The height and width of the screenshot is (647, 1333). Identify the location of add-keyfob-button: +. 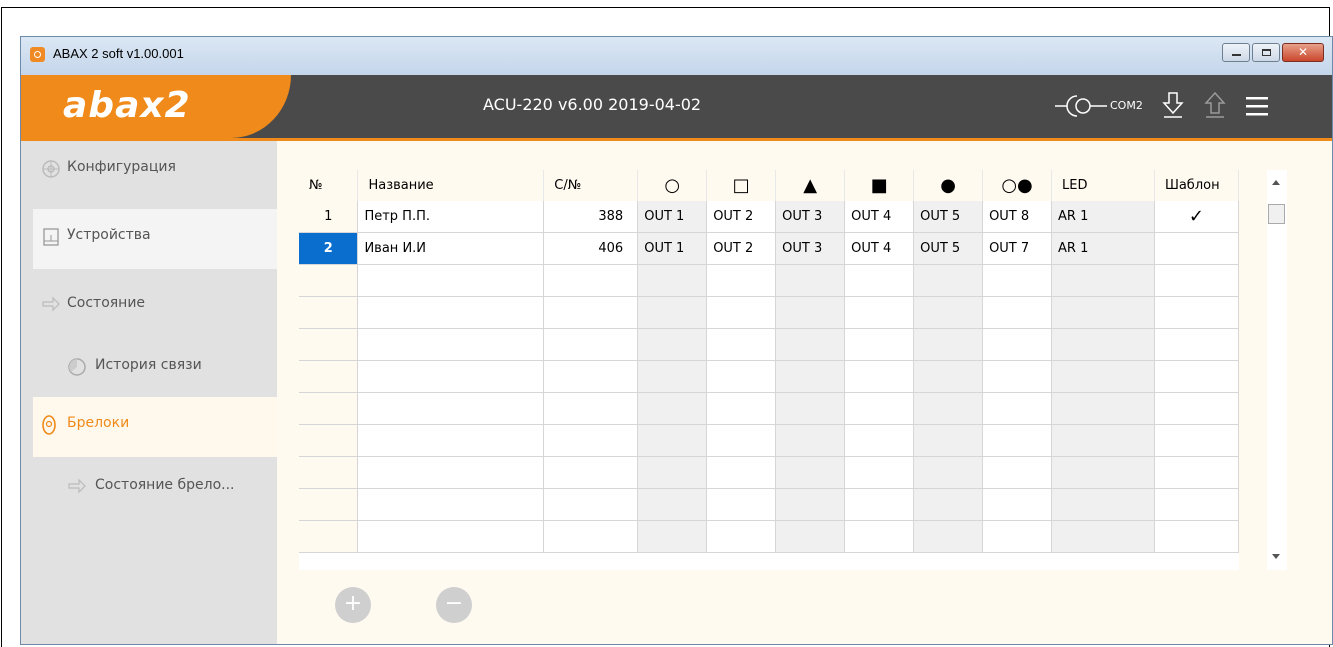
(353, 605).